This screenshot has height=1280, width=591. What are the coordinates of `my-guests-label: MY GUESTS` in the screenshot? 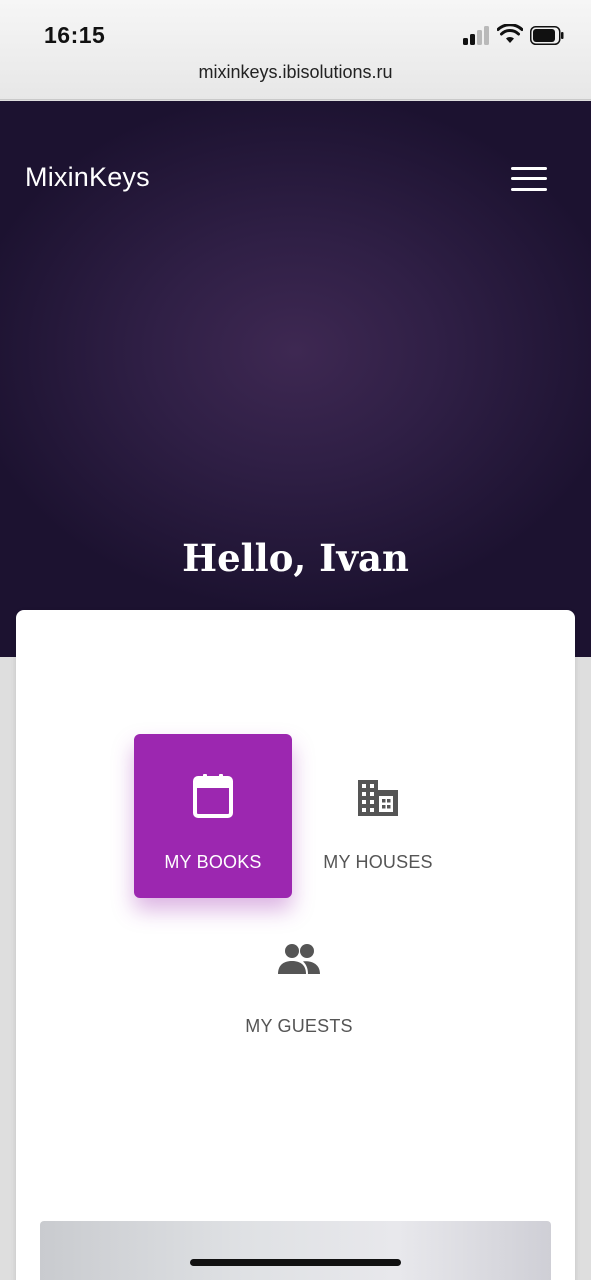 It's located at (299, 1026).